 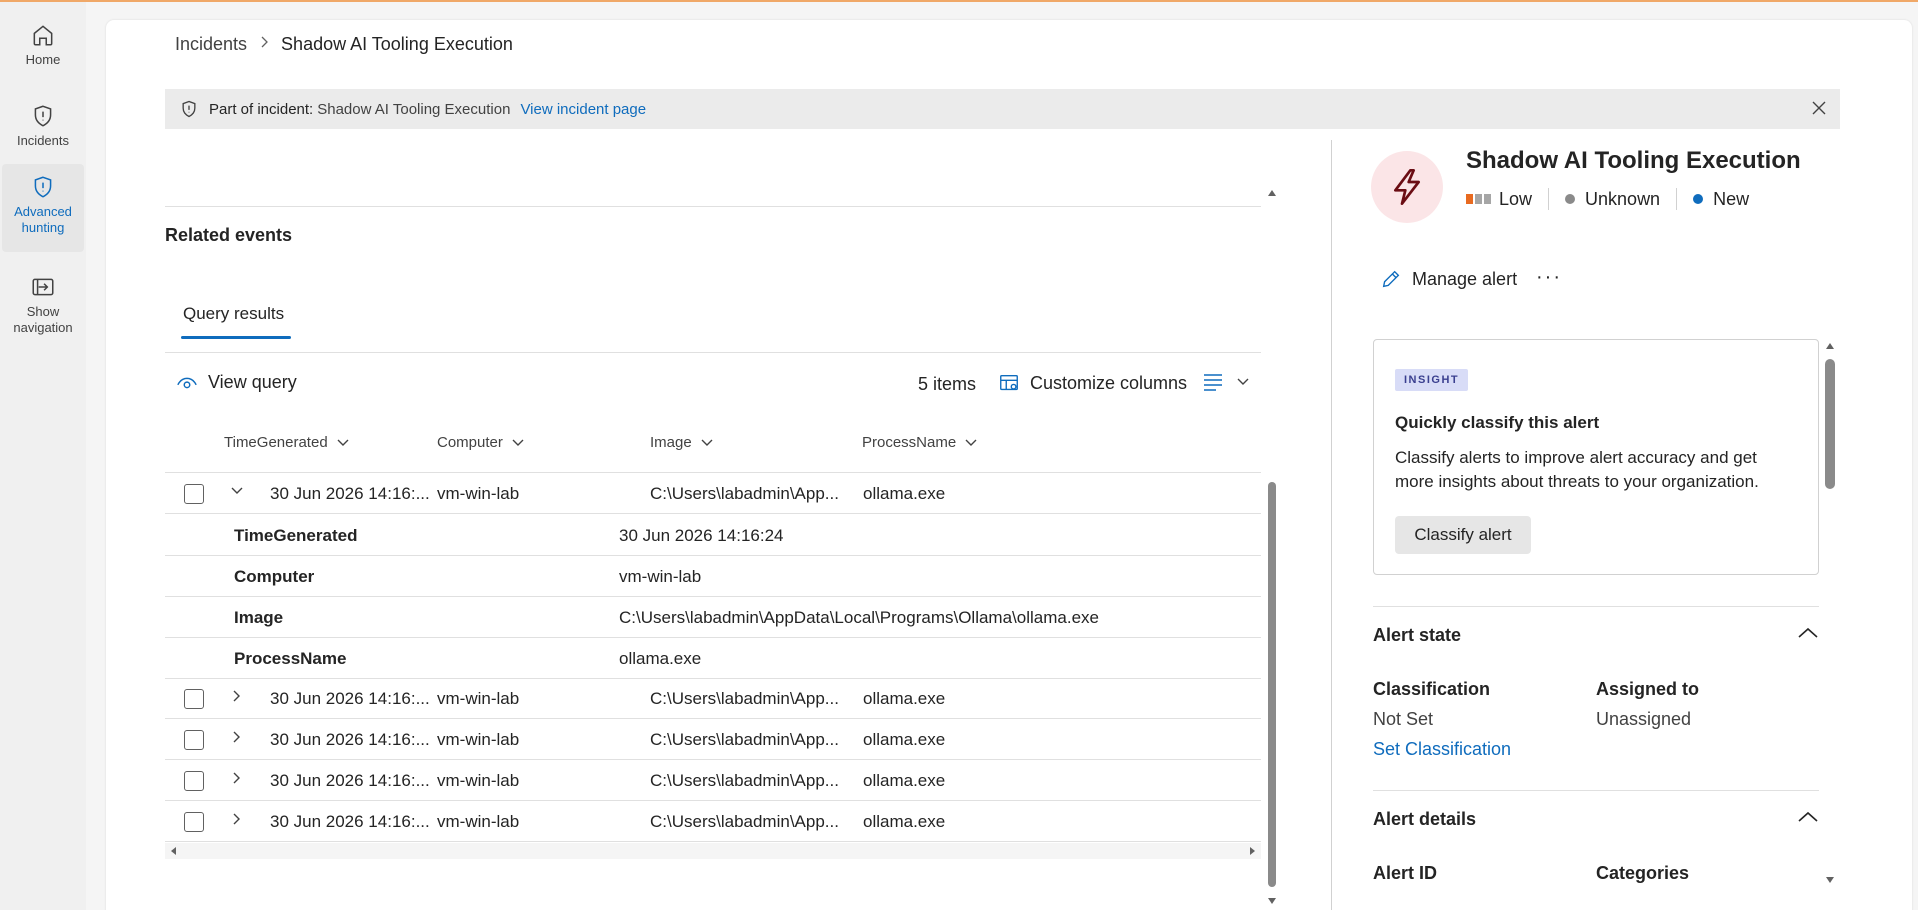 I want to click on detail-row: TimeGenerated 30 Jun 2026 14:16:24, so click(x=713, y=535).